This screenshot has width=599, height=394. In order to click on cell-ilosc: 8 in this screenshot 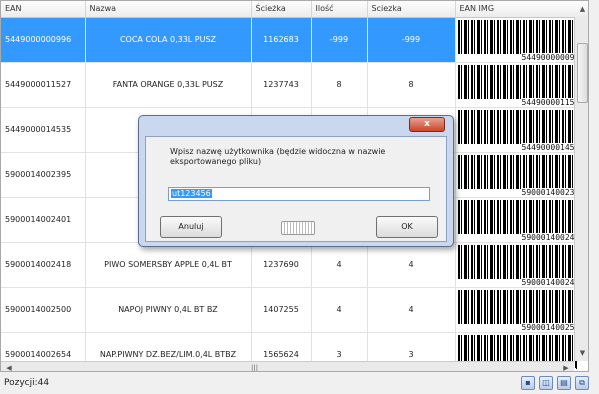, I will do `click(339, 85)`.